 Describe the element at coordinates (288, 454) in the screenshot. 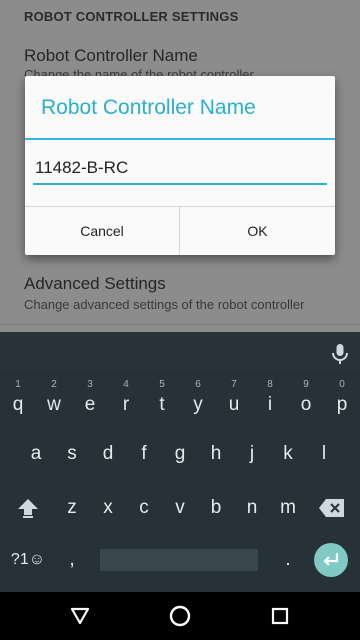

I see `key-k: k` at that location.